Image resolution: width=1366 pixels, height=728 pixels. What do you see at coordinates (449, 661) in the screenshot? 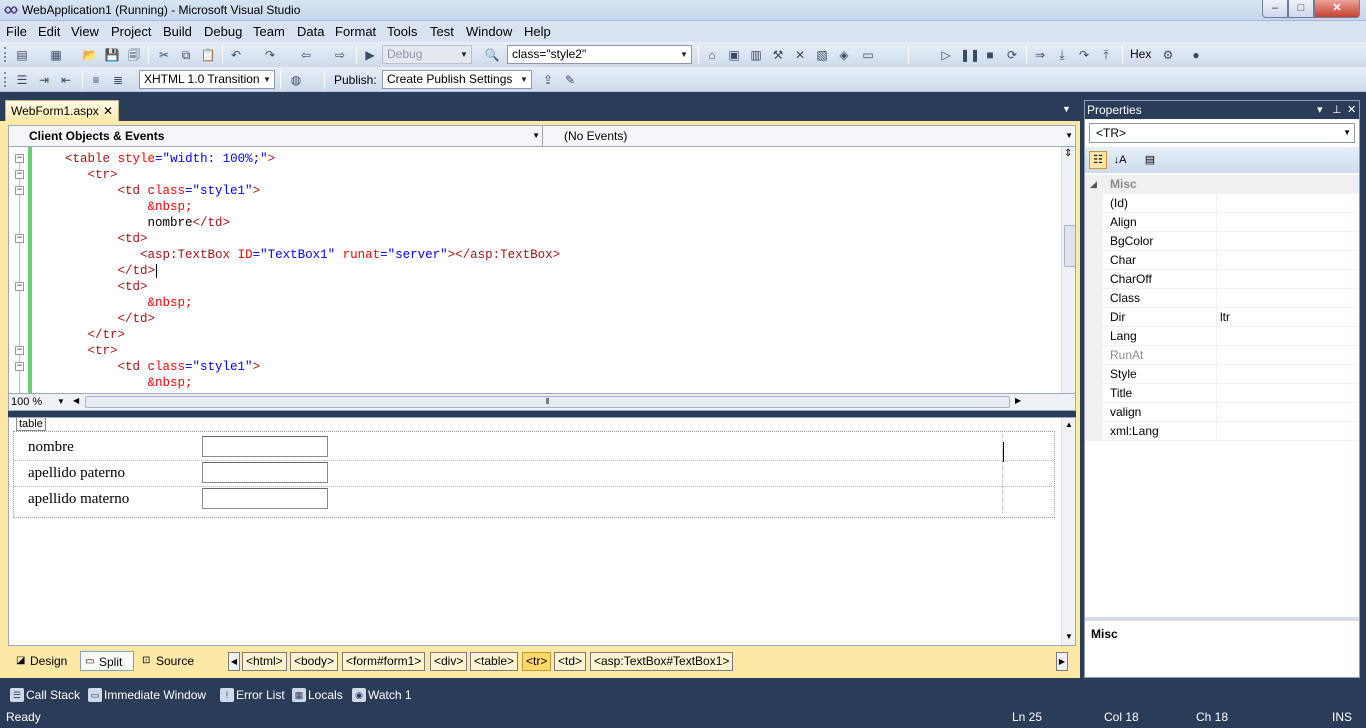
I see `breadcrumb-item: <div>` at bounding box center [449, 661].